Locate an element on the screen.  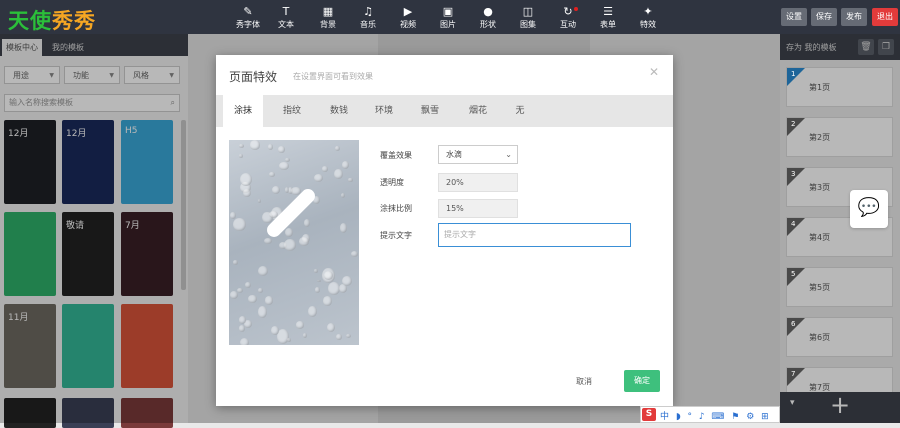
toolbar-label: 特效 is located at coordinates (648, 24).